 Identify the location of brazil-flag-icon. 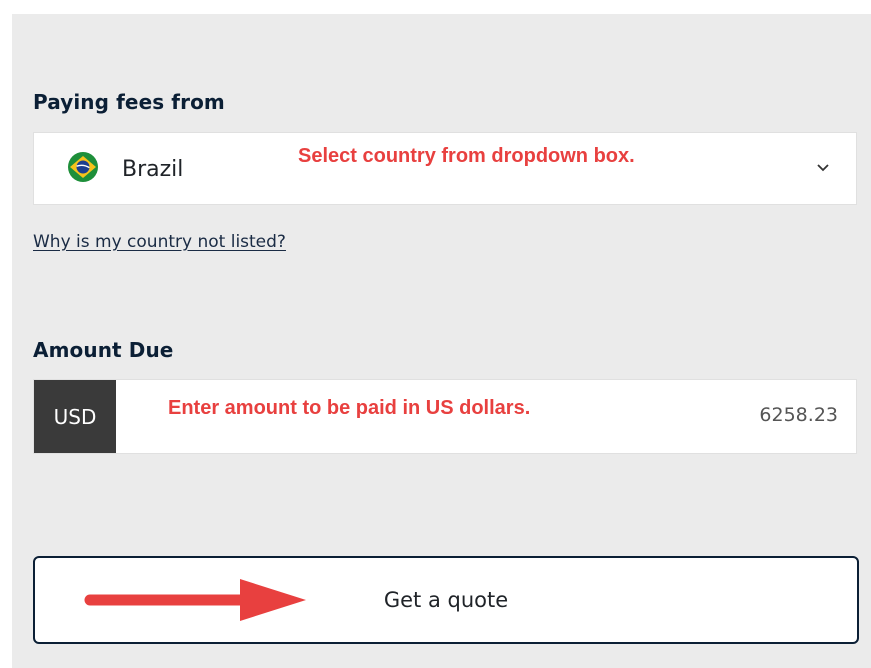
(83, 167).